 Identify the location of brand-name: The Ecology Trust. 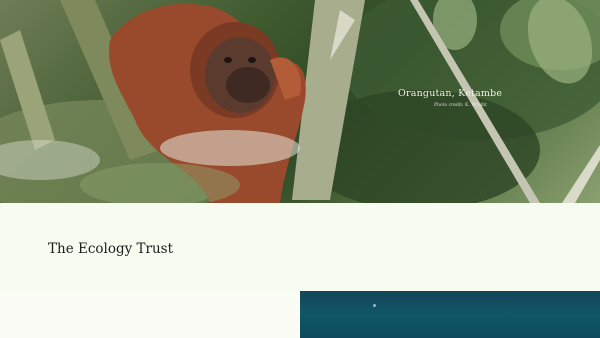
(110, 249).